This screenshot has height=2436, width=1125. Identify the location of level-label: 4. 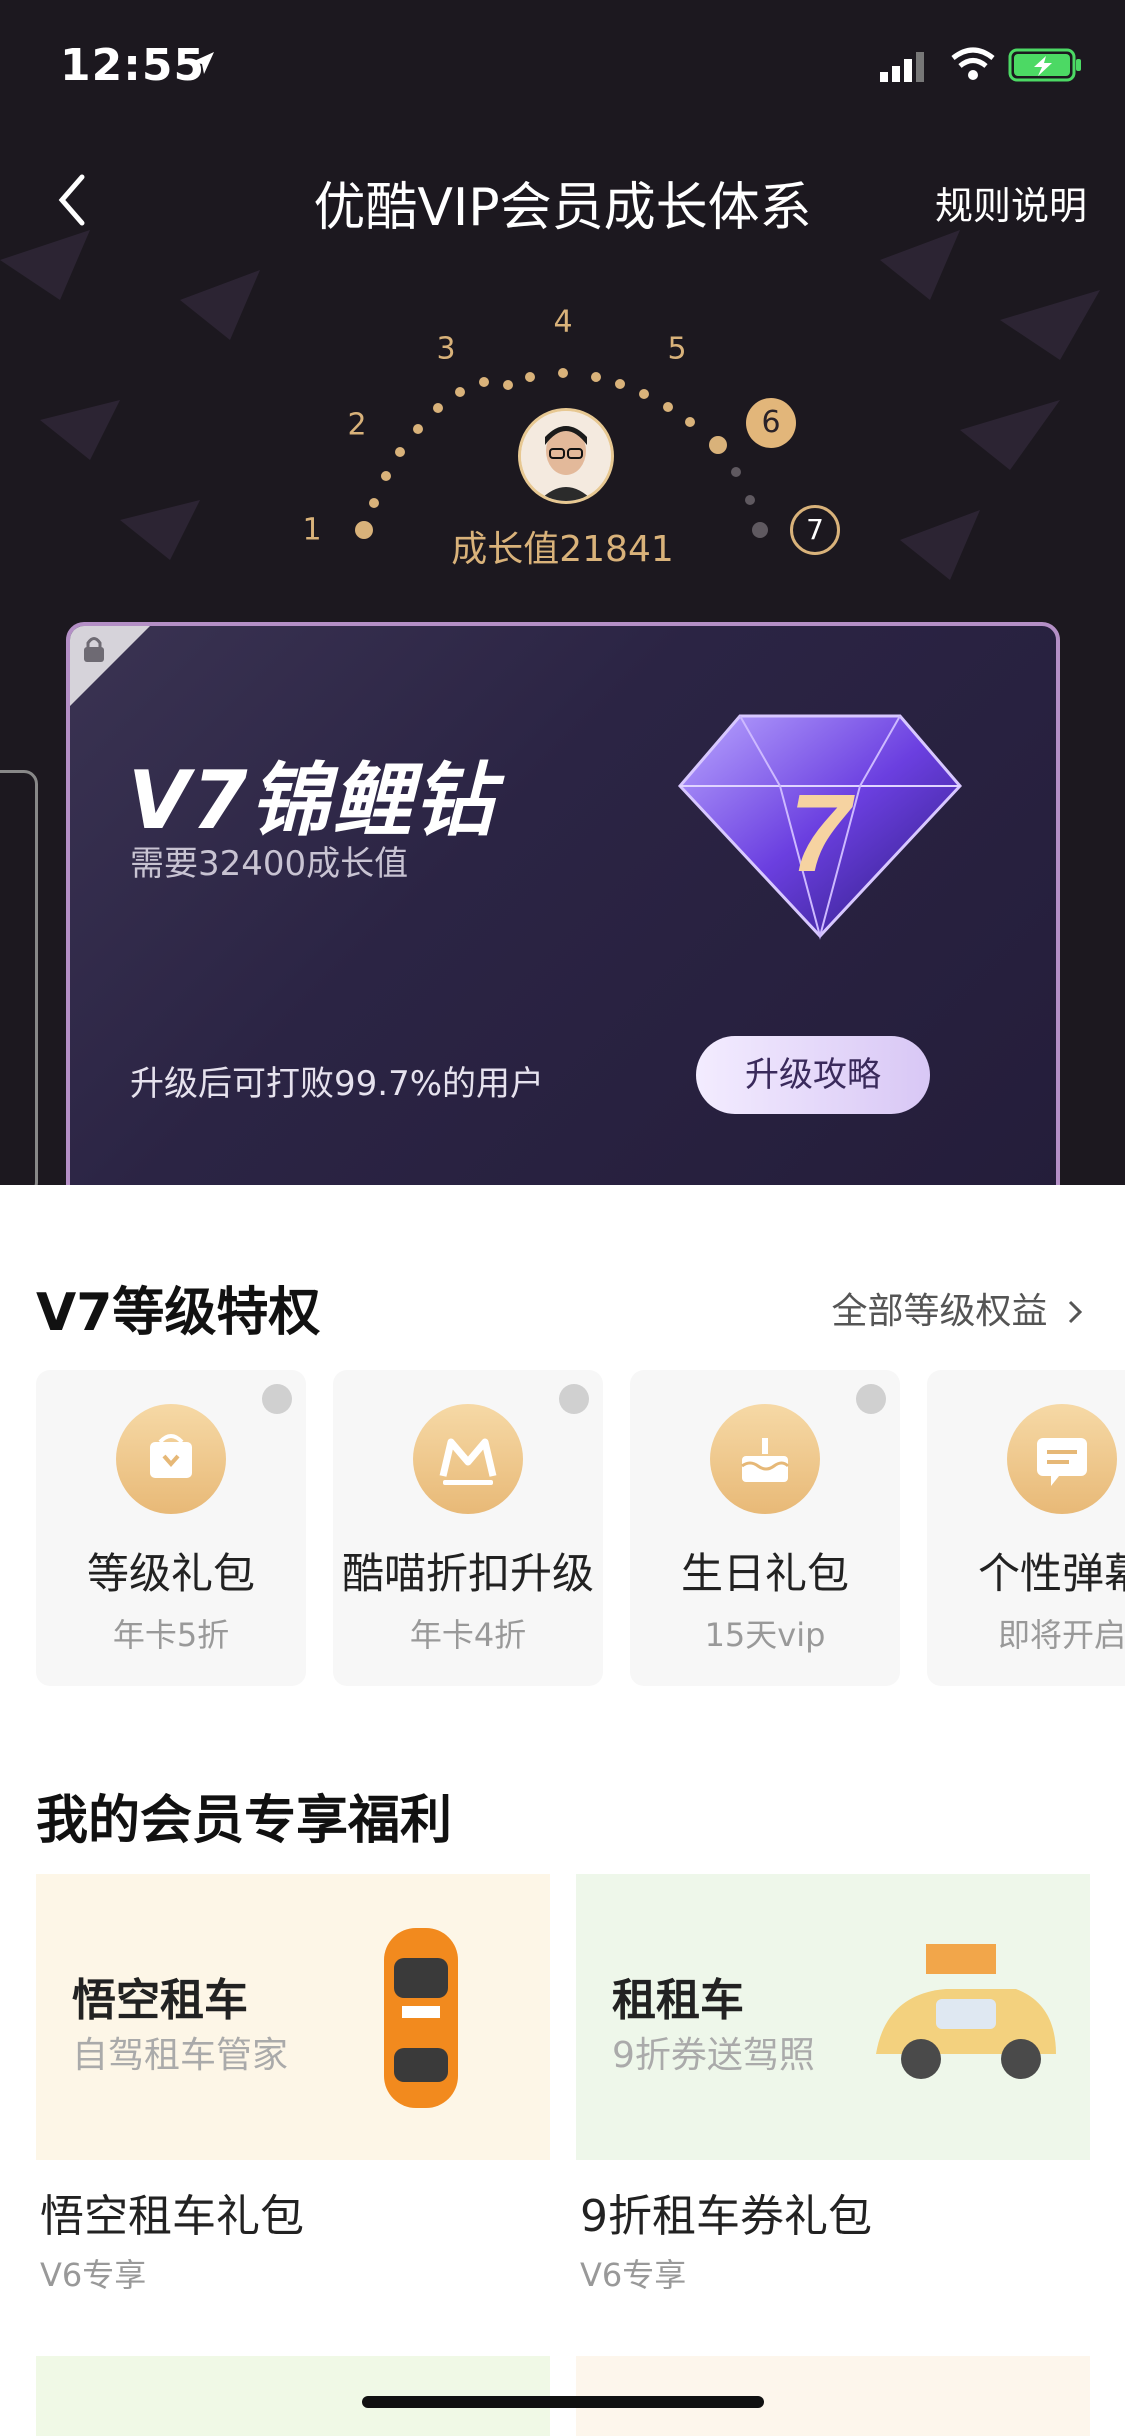
(563, 322).